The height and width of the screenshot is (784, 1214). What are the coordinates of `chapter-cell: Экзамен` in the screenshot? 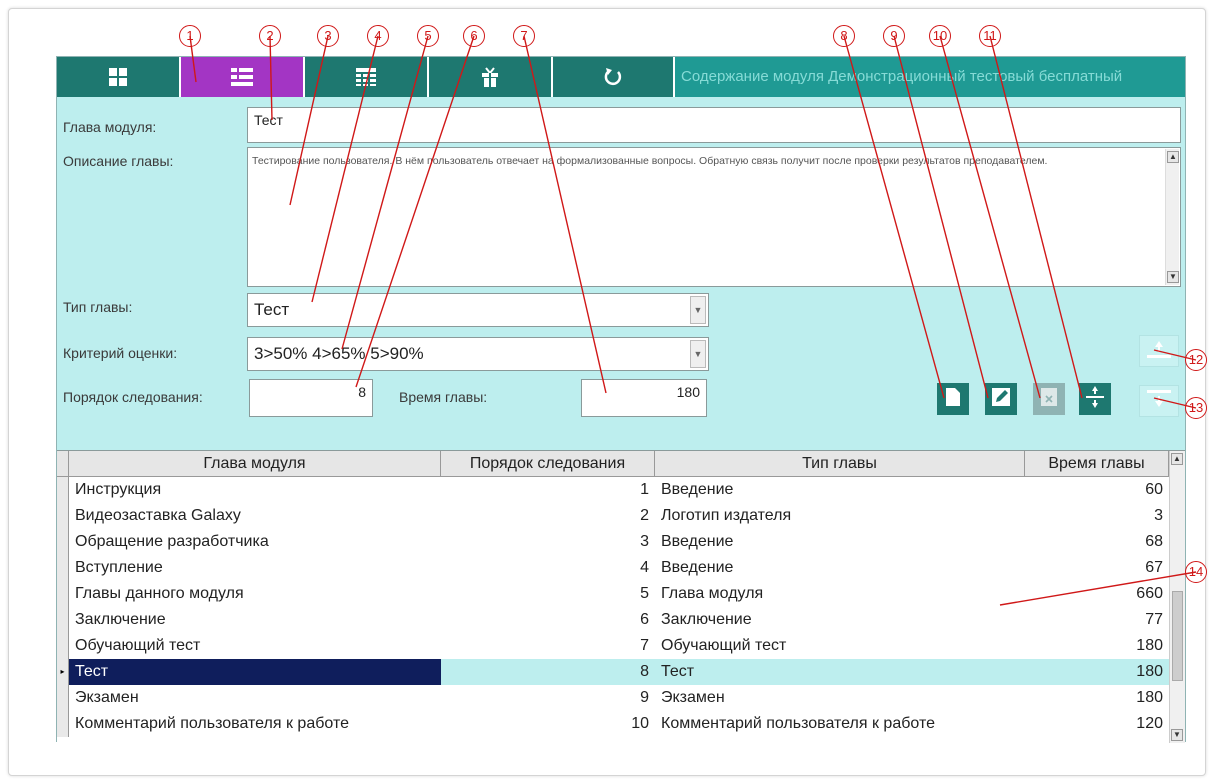 It's located at (107, 697).